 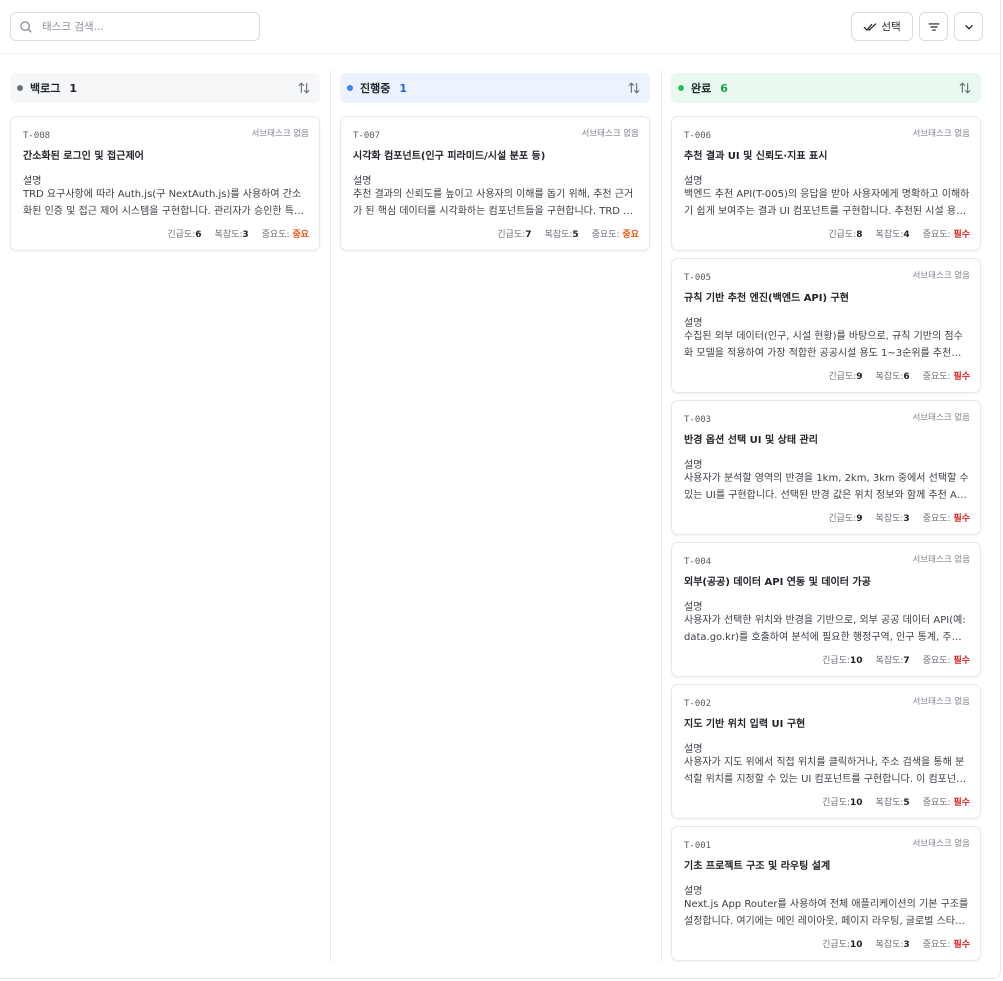 I want to click on column-header-backlog: 백로그 1, so click(x=165, y=88).